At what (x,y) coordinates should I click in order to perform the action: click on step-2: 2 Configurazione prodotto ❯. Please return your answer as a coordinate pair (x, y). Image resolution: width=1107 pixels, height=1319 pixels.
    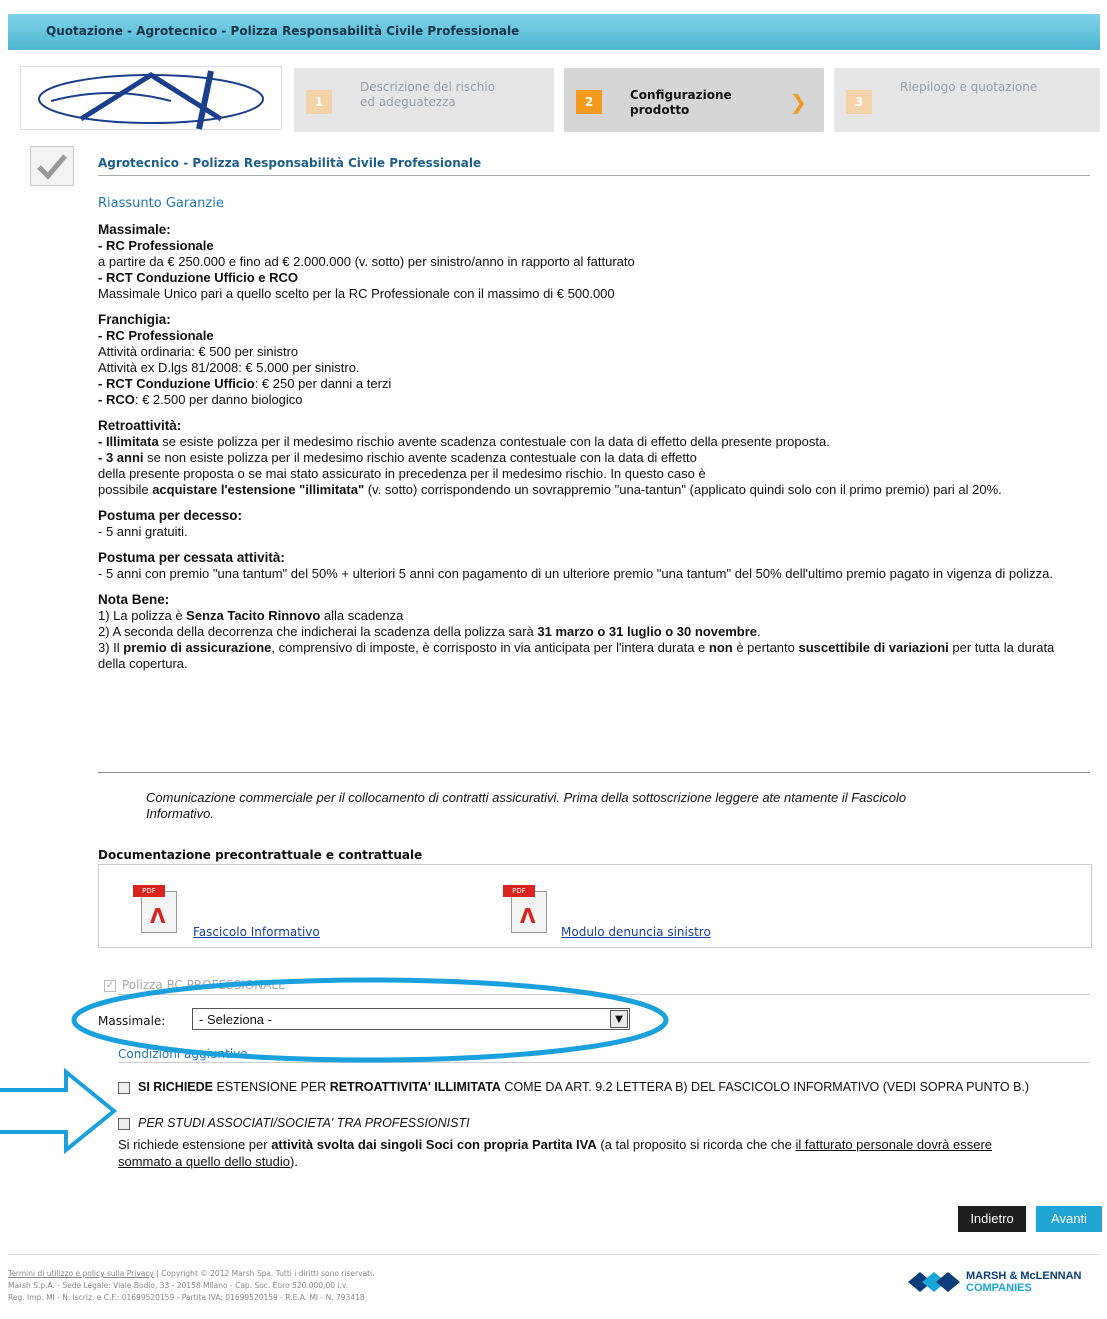
    Looking at the image, I should click on (694, 100).